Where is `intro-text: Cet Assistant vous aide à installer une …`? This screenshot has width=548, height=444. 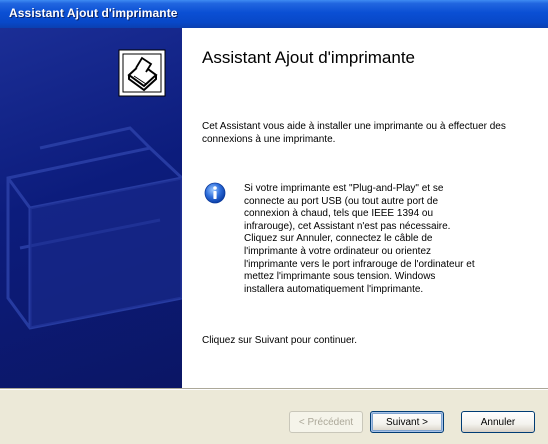
intro-text: Cet Assistant vous aide à installer une … is located at coordinates (354, 133).